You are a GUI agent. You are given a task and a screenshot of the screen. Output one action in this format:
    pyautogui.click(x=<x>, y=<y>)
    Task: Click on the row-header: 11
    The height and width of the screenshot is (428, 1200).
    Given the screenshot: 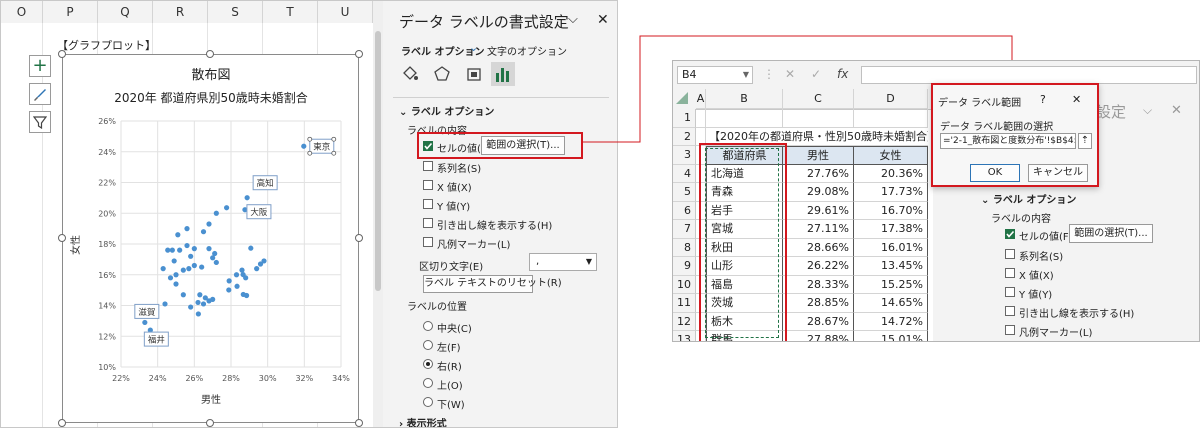 What is the action you would take?
    pyautogui.click(x=684, y=303)
    